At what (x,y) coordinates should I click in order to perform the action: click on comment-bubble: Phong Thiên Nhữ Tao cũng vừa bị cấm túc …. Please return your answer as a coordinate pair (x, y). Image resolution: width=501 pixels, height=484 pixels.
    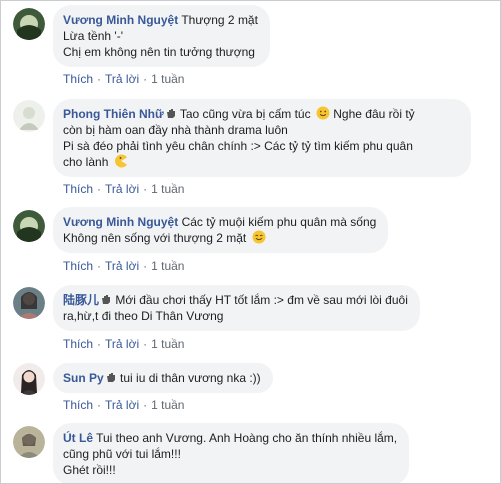
    Looking at the image, I should click on (262, 138).